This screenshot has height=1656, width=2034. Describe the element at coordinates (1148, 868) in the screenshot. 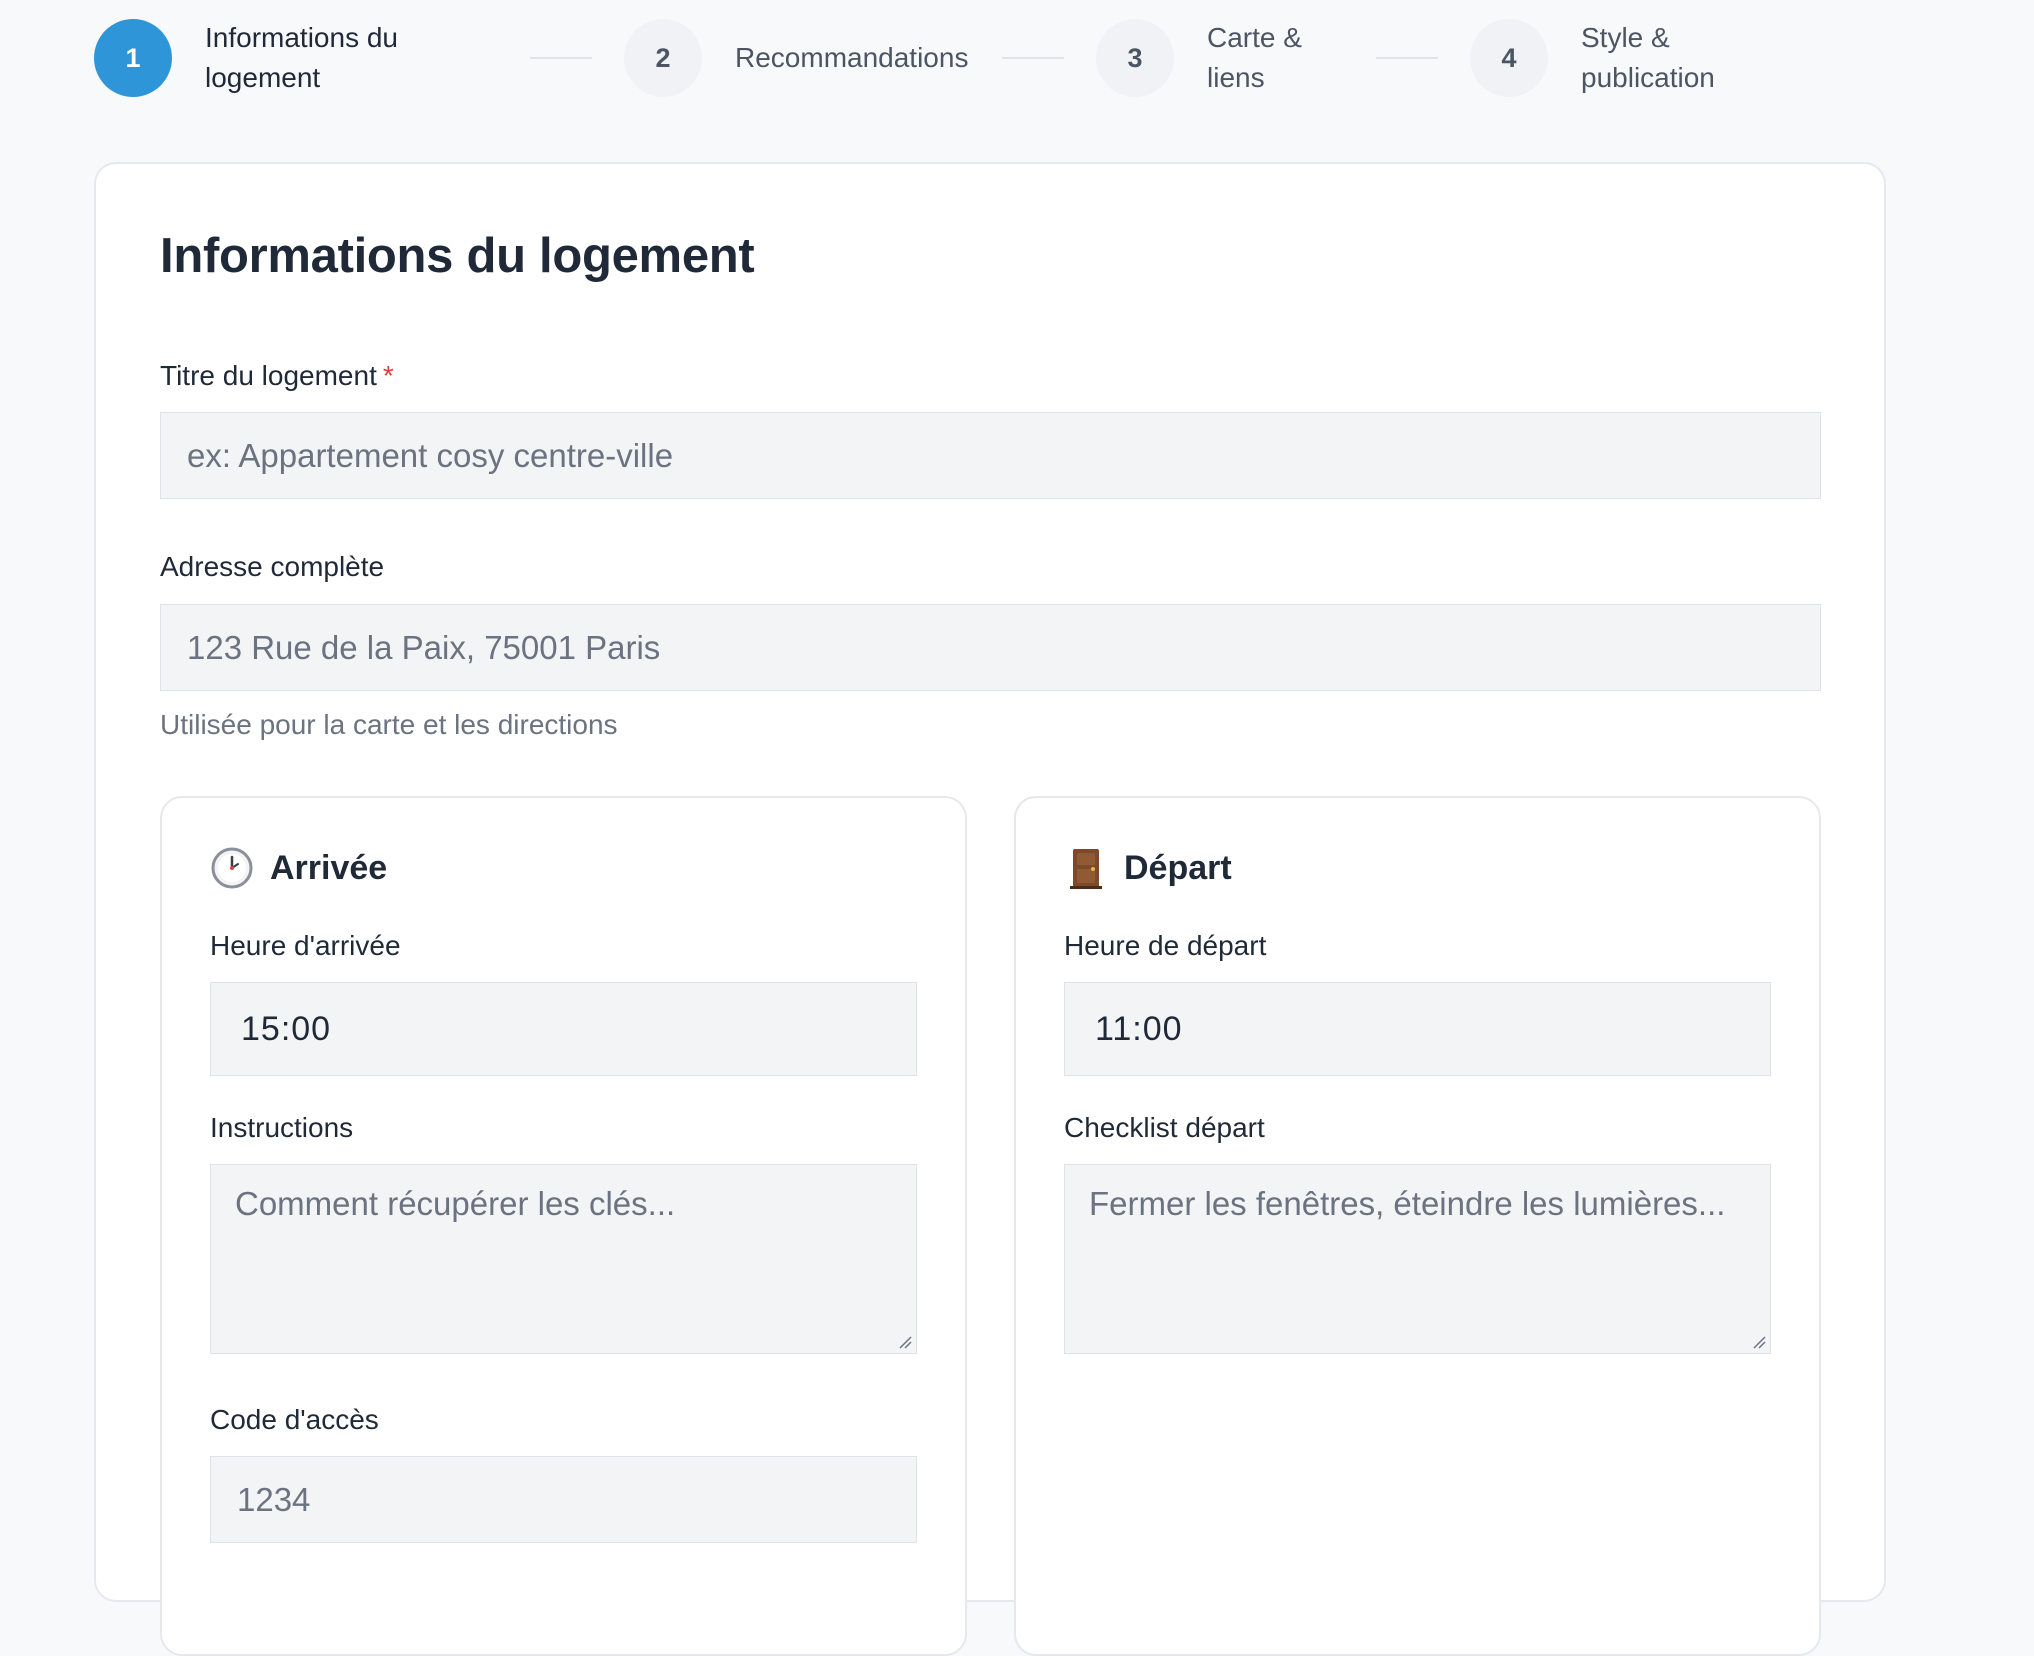

I see `depart-title: Départ` at that location.